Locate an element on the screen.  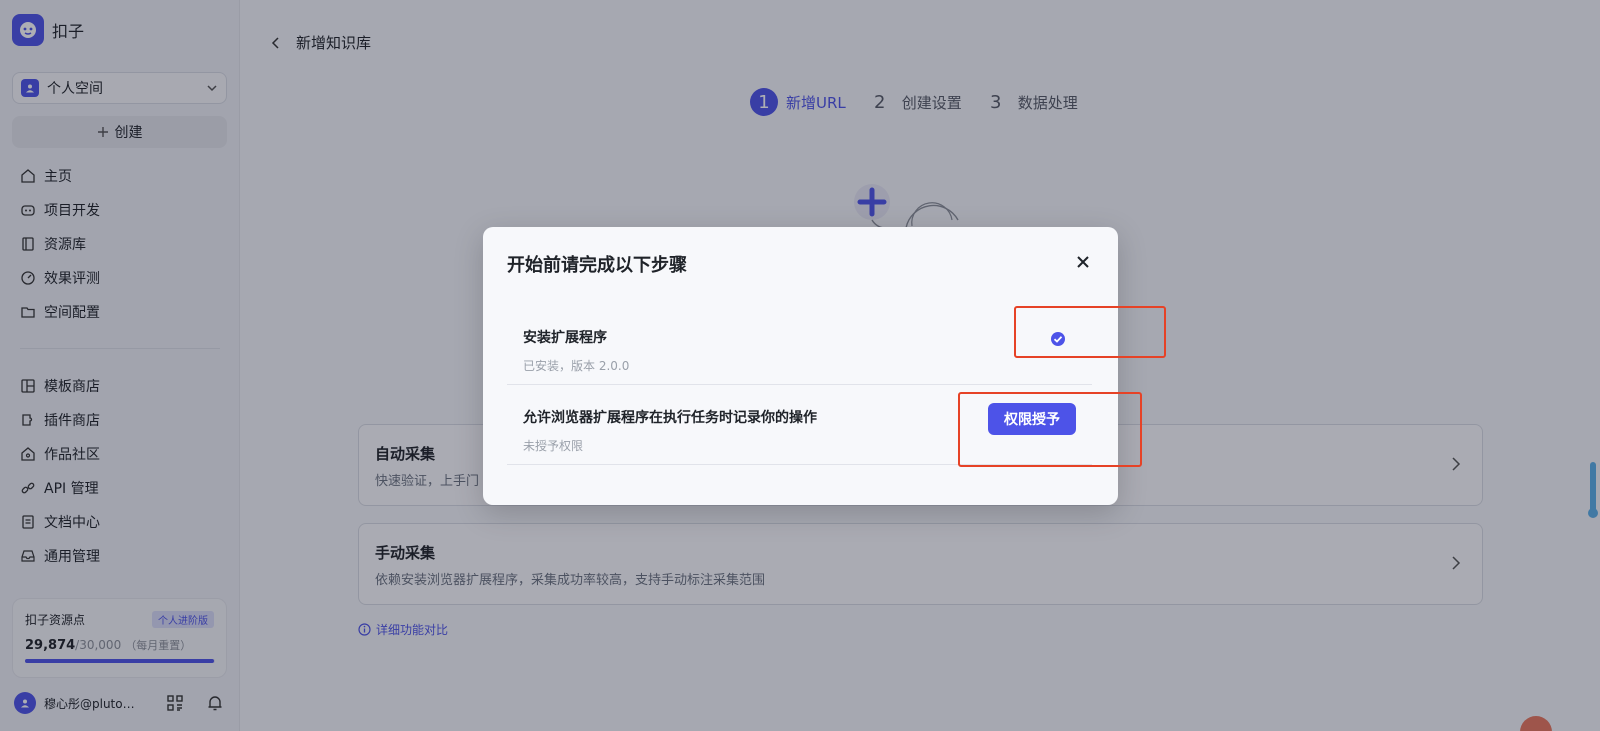
close-icon is located at coordinates (1083, 262).